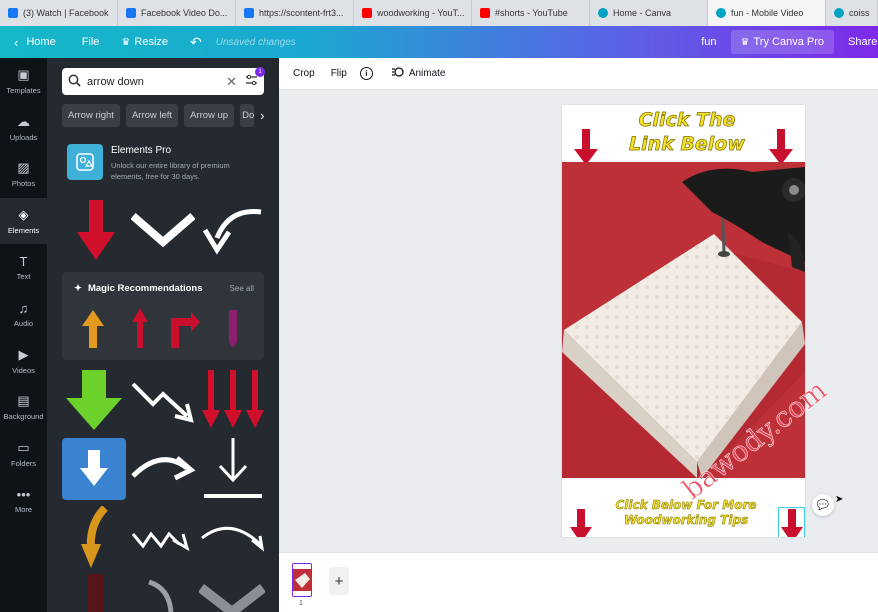 This screenshot has height=612, width=878. What do you see at coordinates (231, 82) in the screenshot?
I see `clear-search-icon: ✕` at bounding box center [231, 82].